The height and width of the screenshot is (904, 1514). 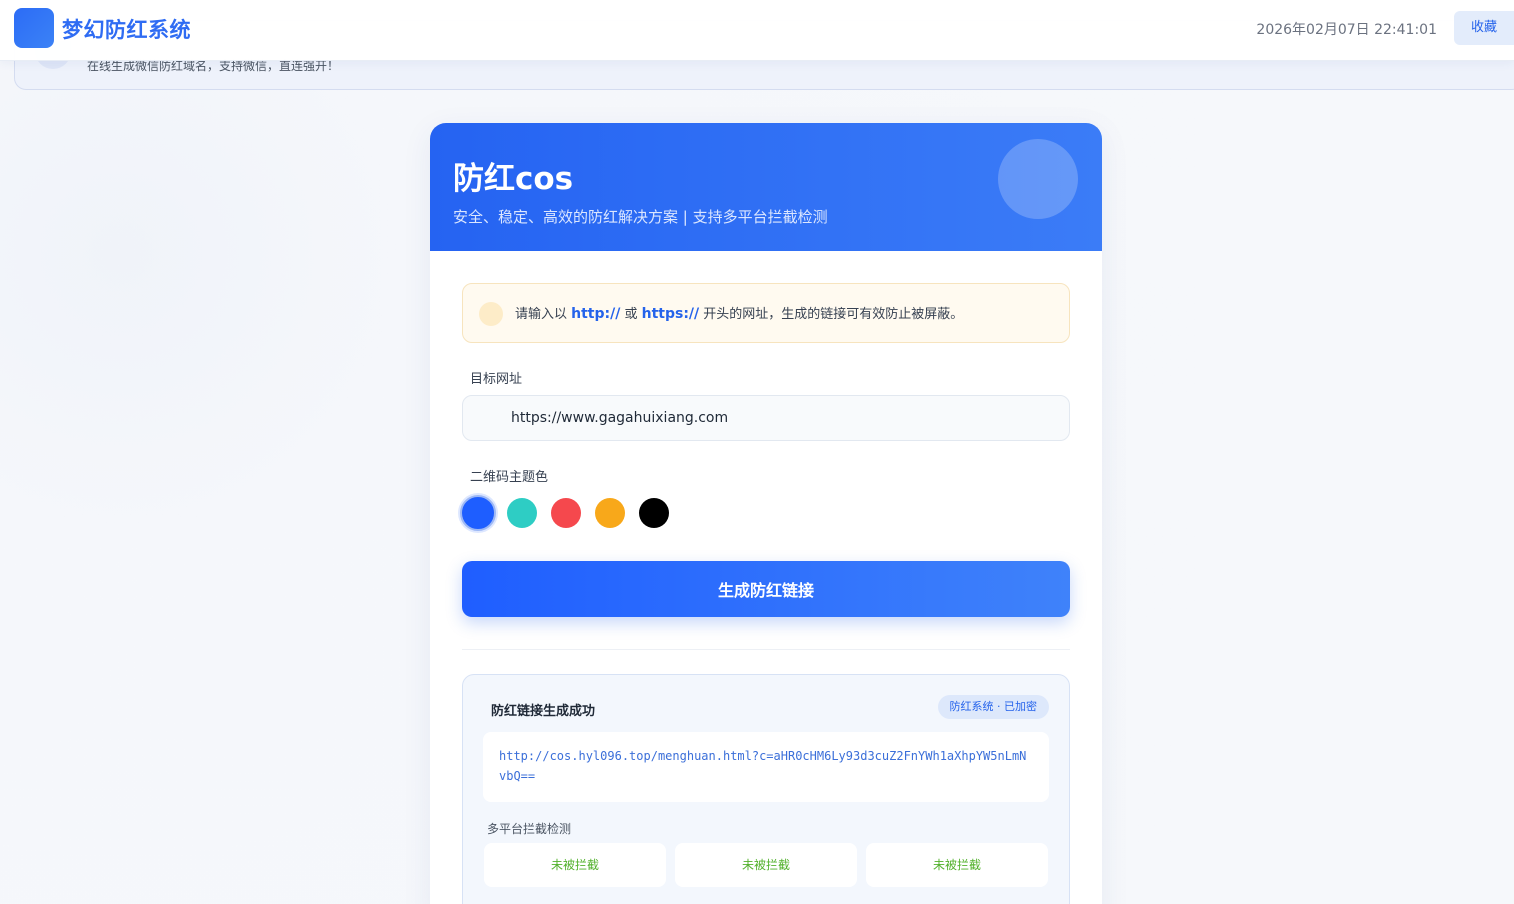 What do you see at coordinates (631, 314) in the screenshot?
I see `notice-or: 或` at bounding box center [631, 314].